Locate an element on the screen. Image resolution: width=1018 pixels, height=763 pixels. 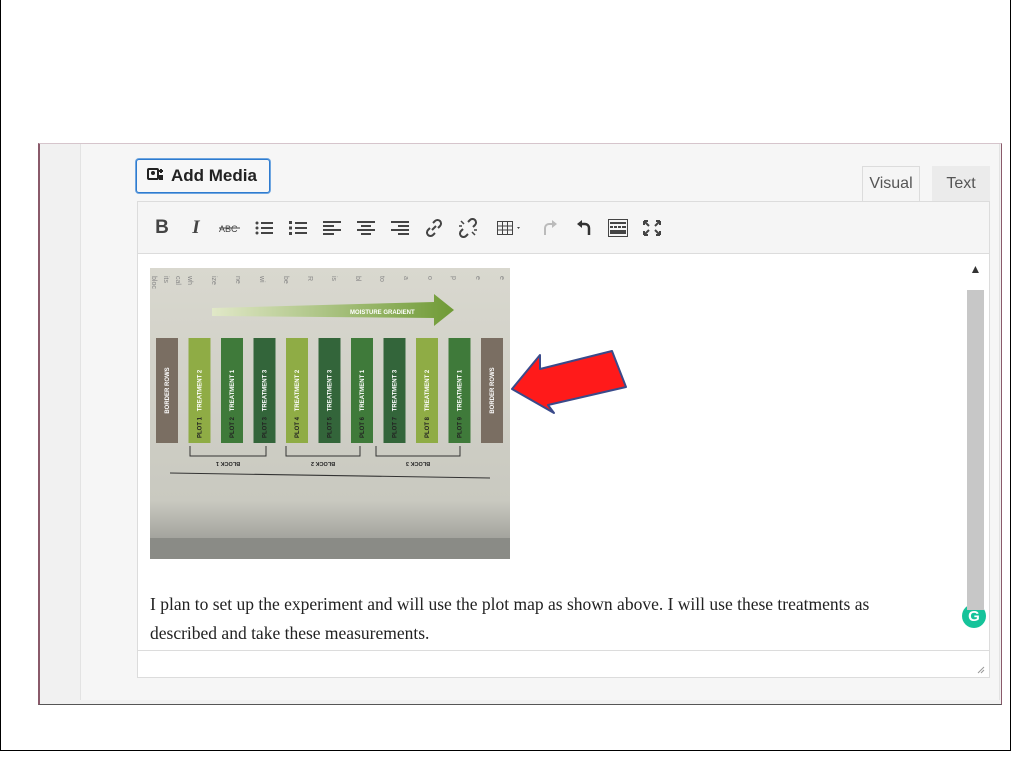
resize-handle-icon is located at coordinates (980, 669).